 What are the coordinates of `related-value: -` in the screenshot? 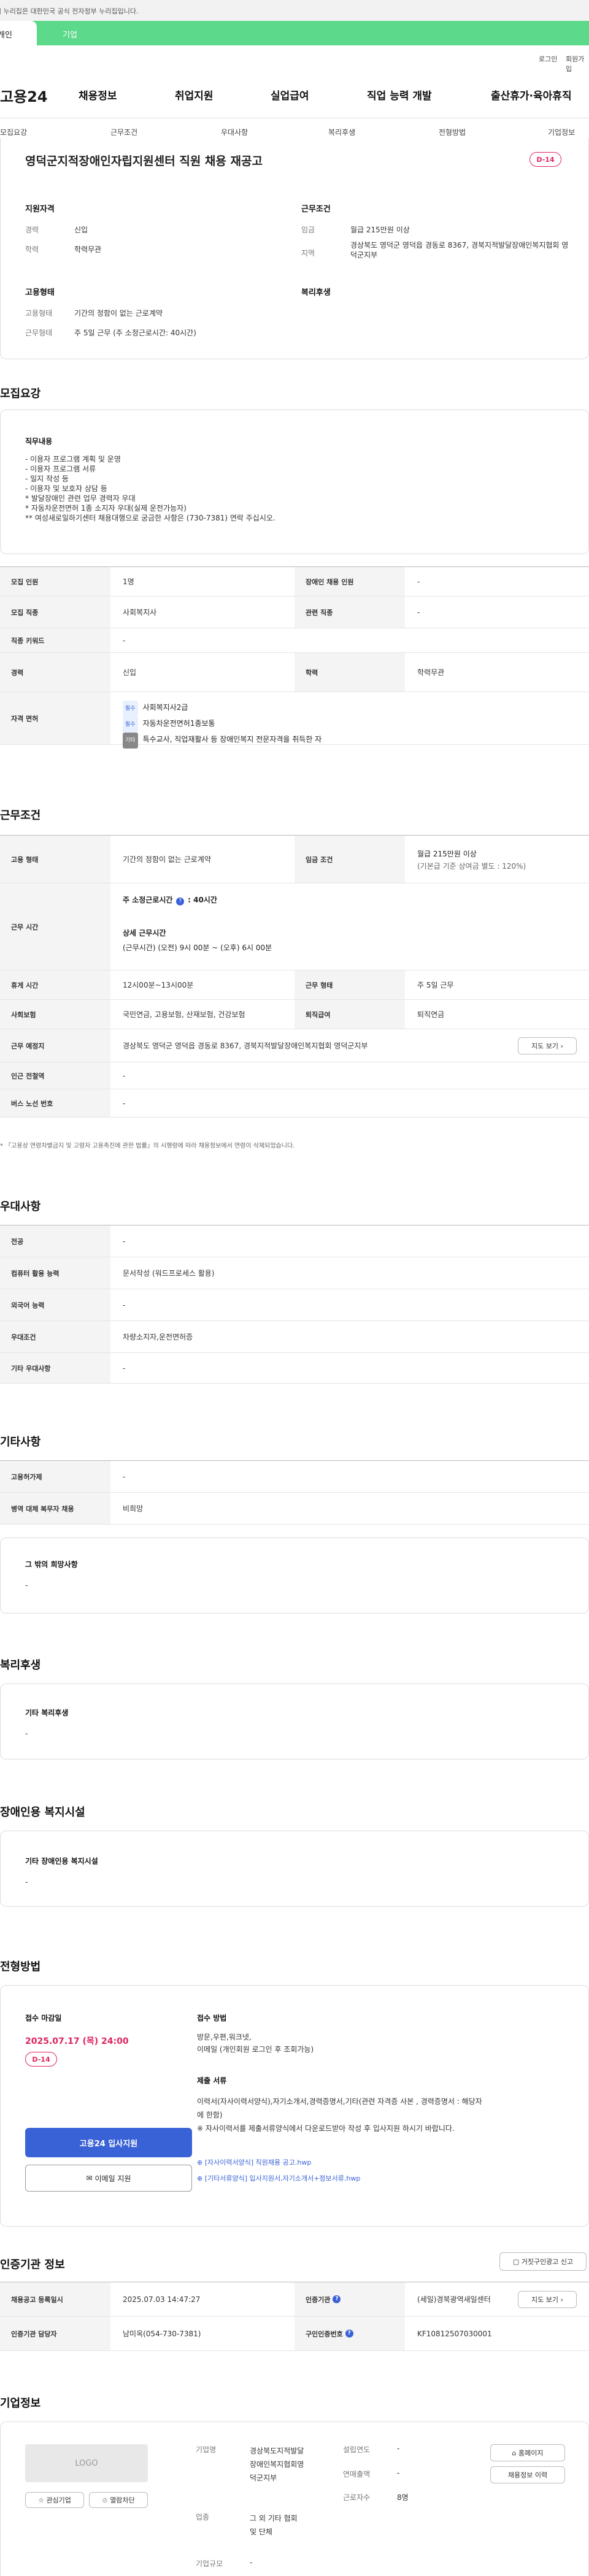 It's located at (418, 612).